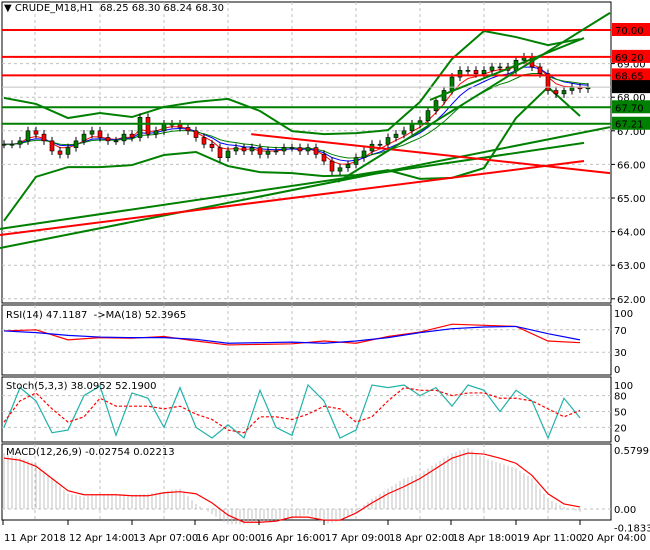  What do you see at coordinates (620, 397) in the screenshot?
I see `stoch-tick-label: 80` at bounding box center [620, 397].